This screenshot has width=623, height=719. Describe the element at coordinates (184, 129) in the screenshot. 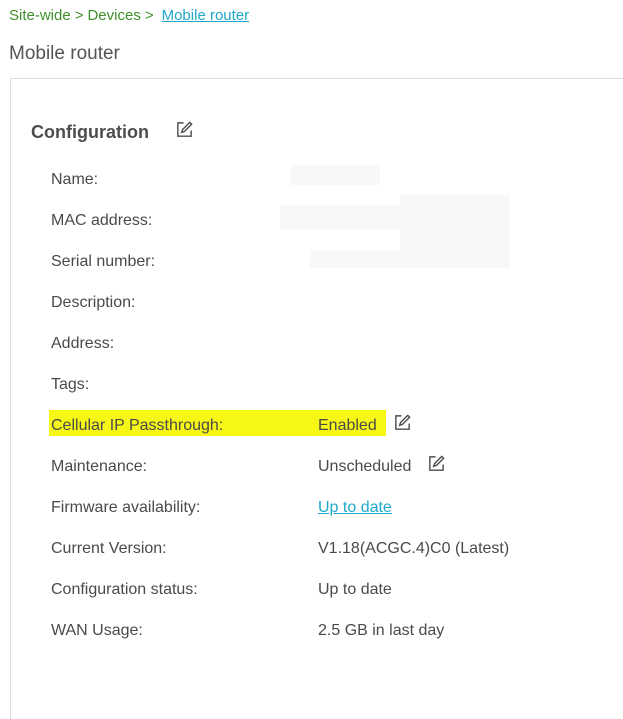

I see `edit-icon` at that location.